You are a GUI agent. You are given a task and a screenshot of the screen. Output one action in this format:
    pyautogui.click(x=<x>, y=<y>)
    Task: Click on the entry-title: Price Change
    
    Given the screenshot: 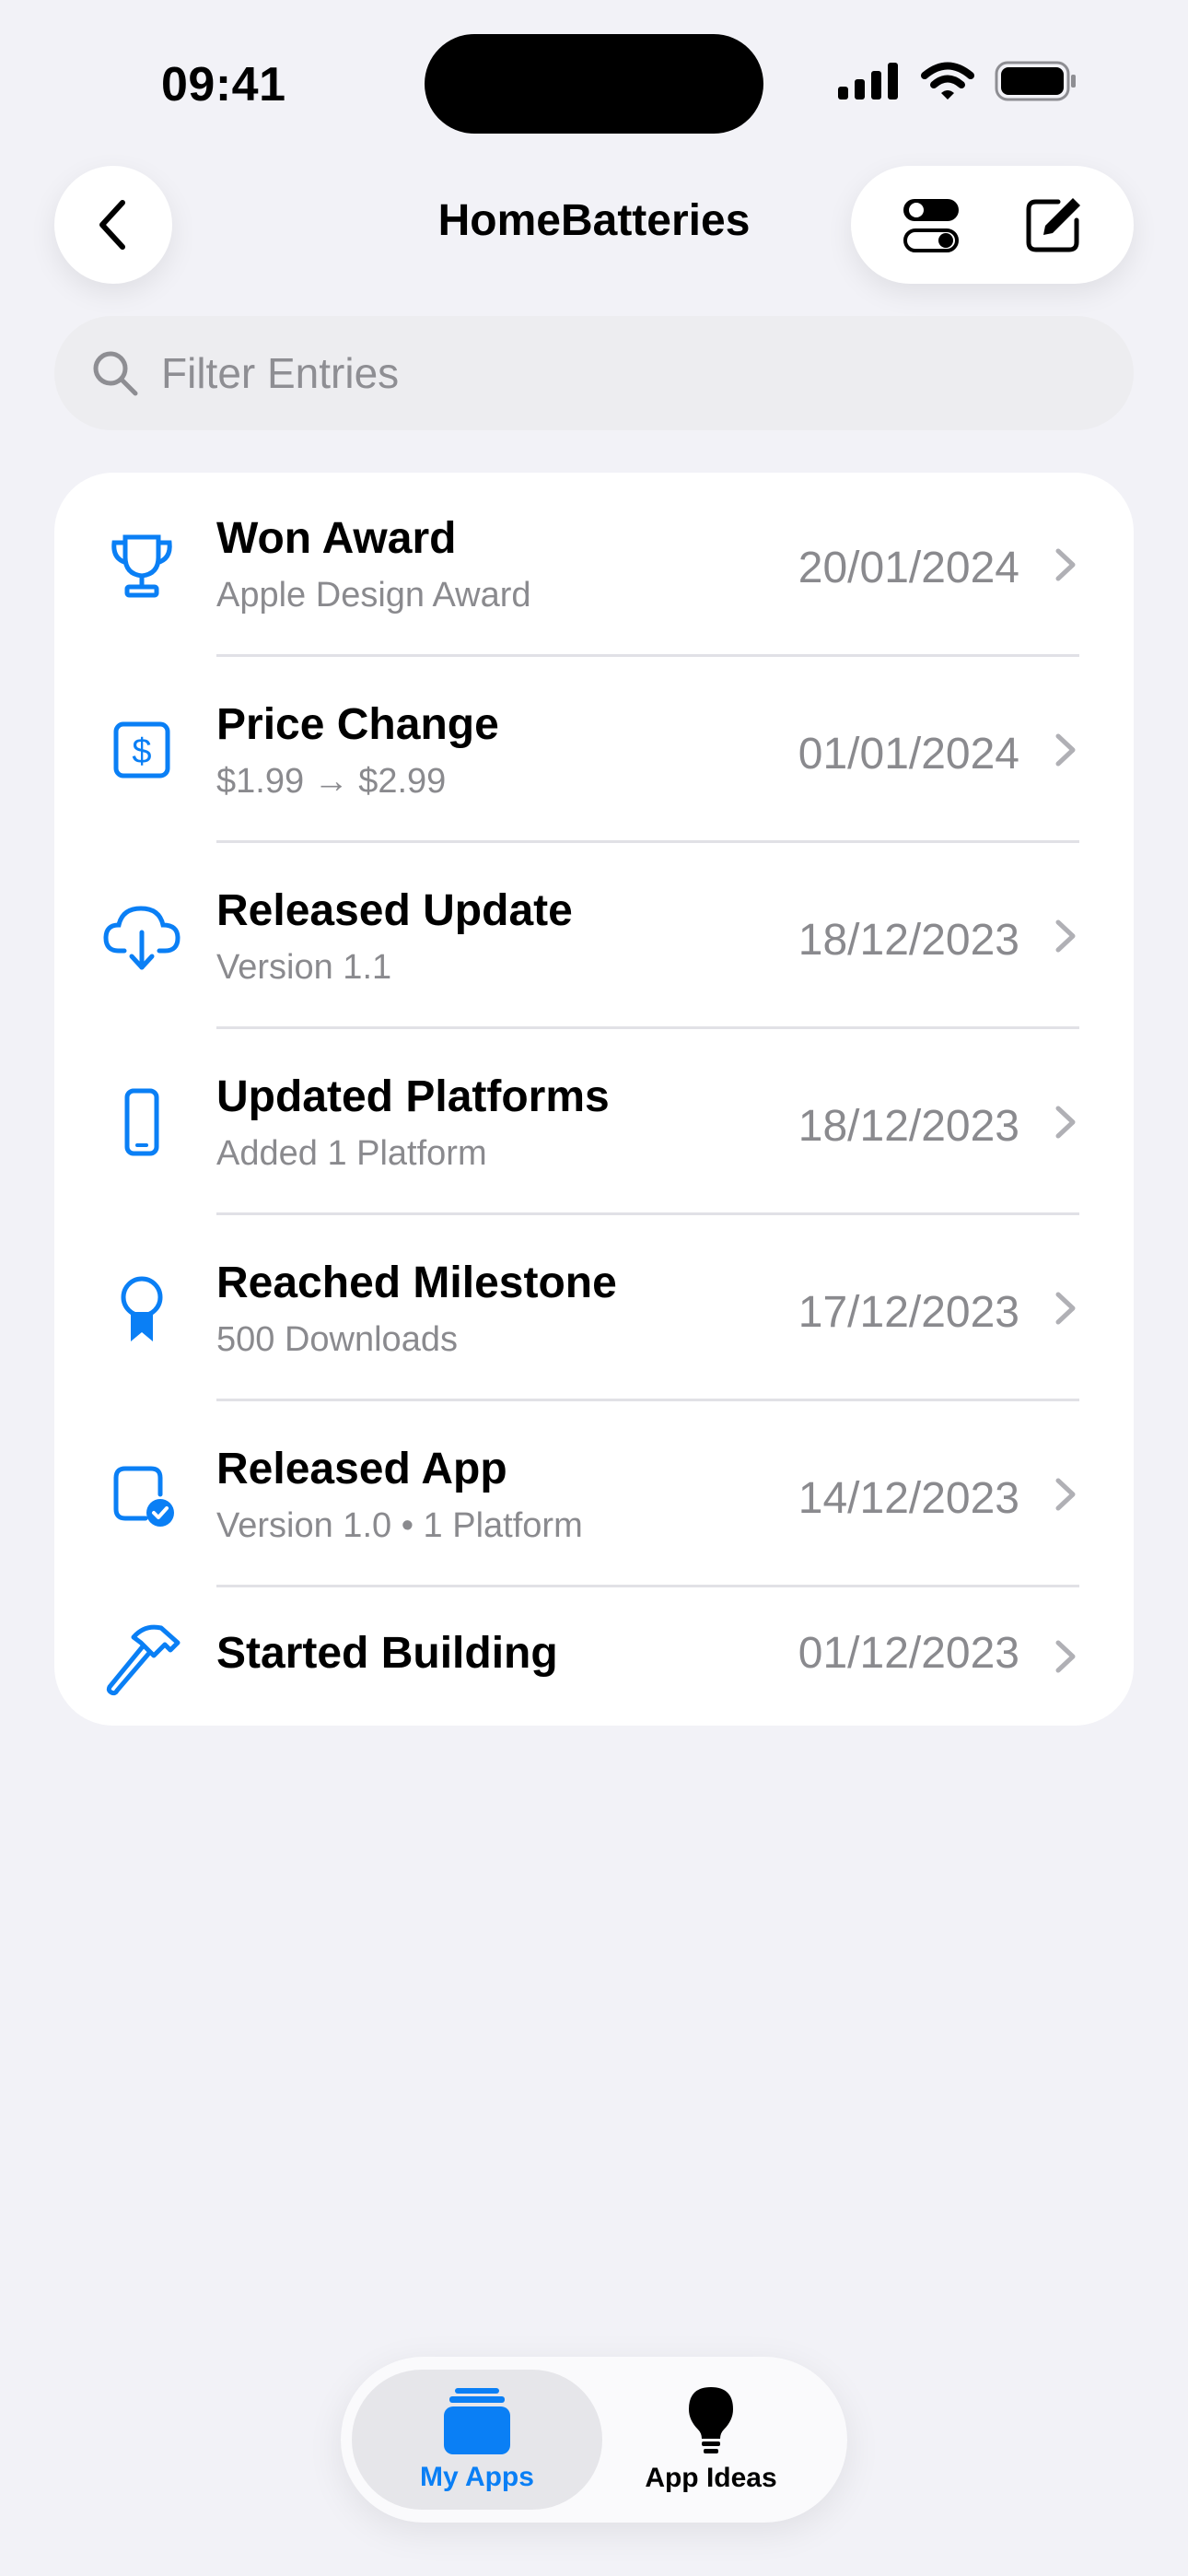 What is the action you would take?
    pyautogui.click(x=357, y=724)
    